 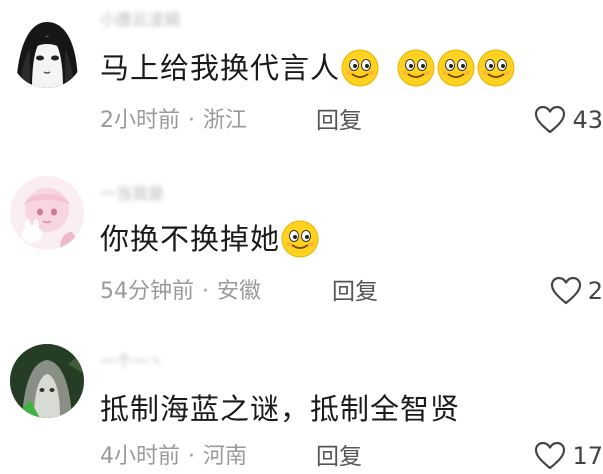 I want to click on comment-text-body: 你换不换掉她, so click(x=190, y=239).